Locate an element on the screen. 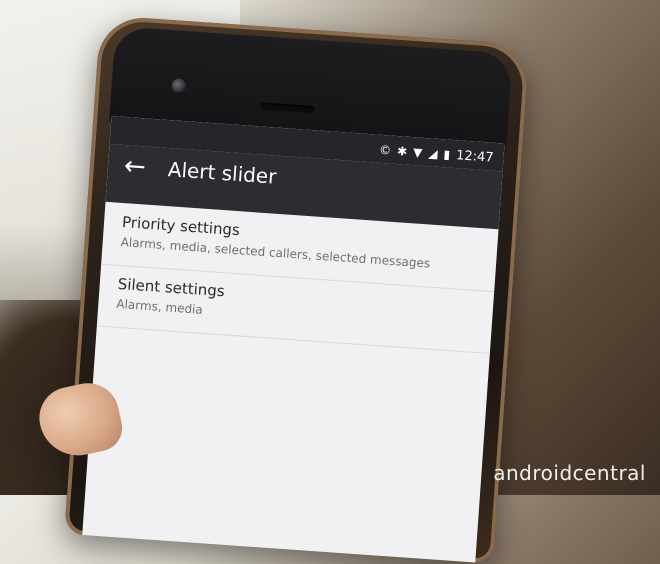 The width and height of the screenshot is (660, 564). battery-icon: ▮ is located at coordinates (447, 154).